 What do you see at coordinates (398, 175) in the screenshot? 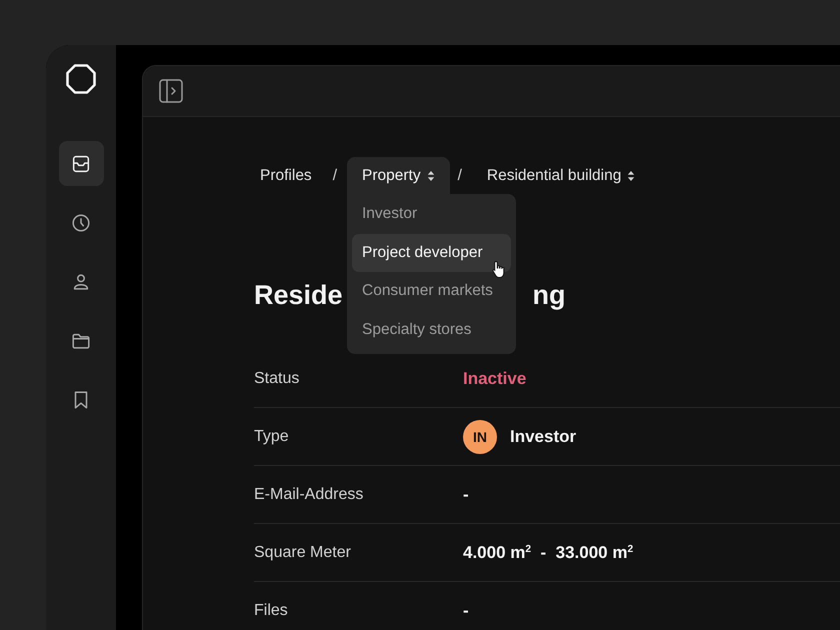
I see `breadcrumb-item: Property` at bounding box center [398, 175].